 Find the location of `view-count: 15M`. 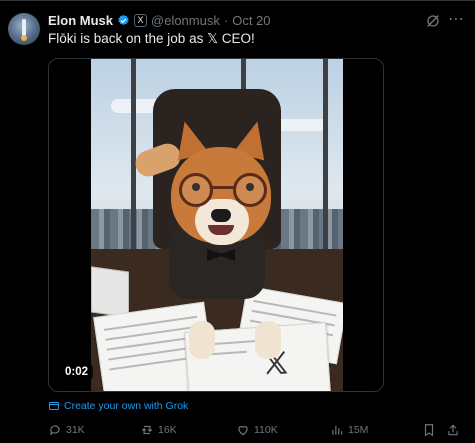

view-count: 15M is located at coordinates (358, 430).